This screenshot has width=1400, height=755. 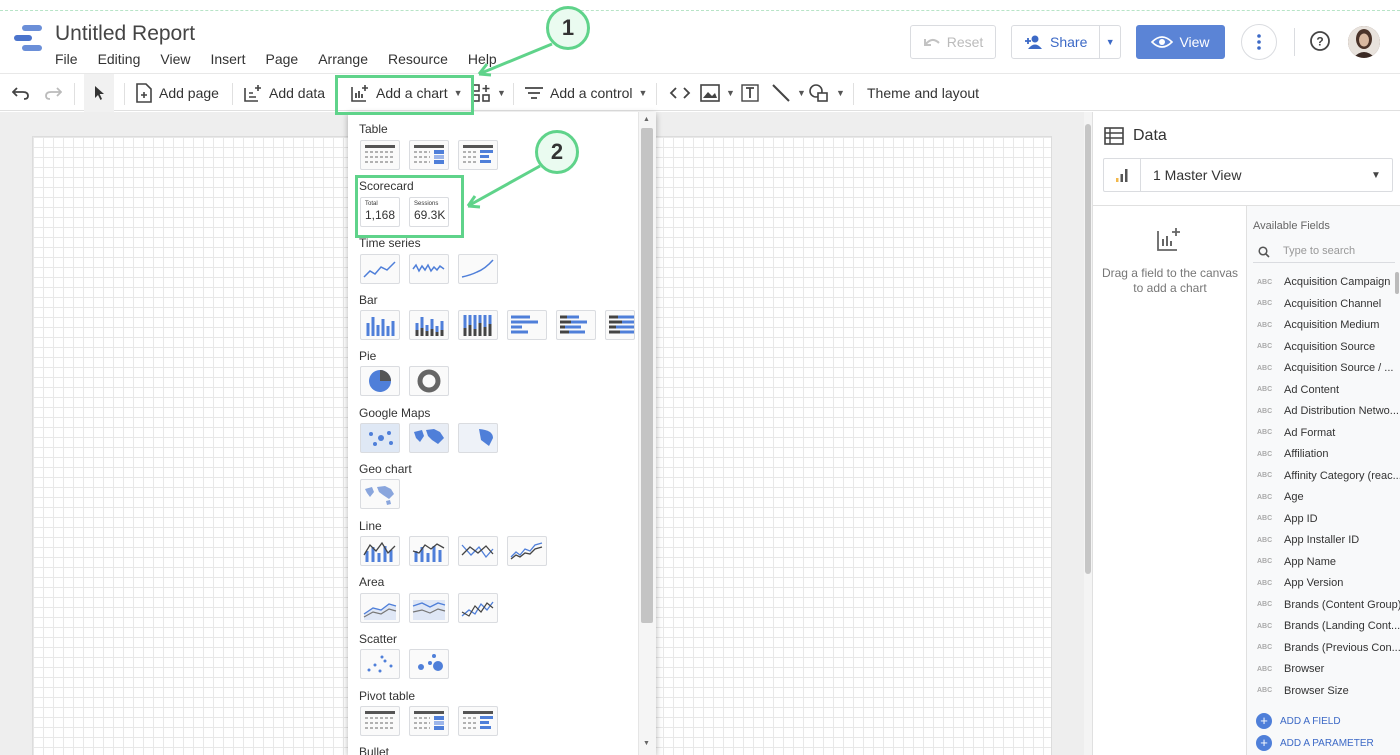 What do you see at coordinates (1300, 583) in the screenshot?
I see `field-item: ABC App Version` at bounding box center [1300, 583].